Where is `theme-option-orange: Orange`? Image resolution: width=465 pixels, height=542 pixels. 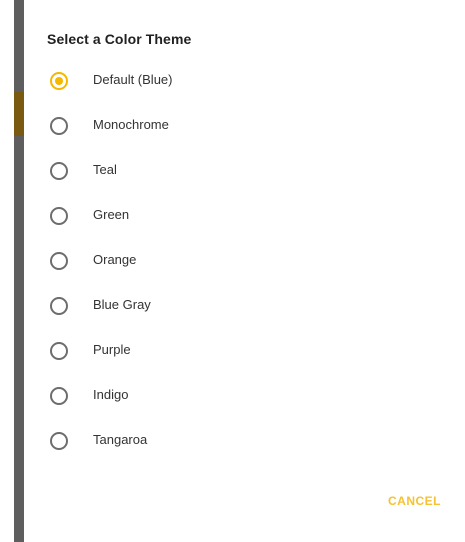 theme-option-orange: Orange is located at coordinates (244, 260).